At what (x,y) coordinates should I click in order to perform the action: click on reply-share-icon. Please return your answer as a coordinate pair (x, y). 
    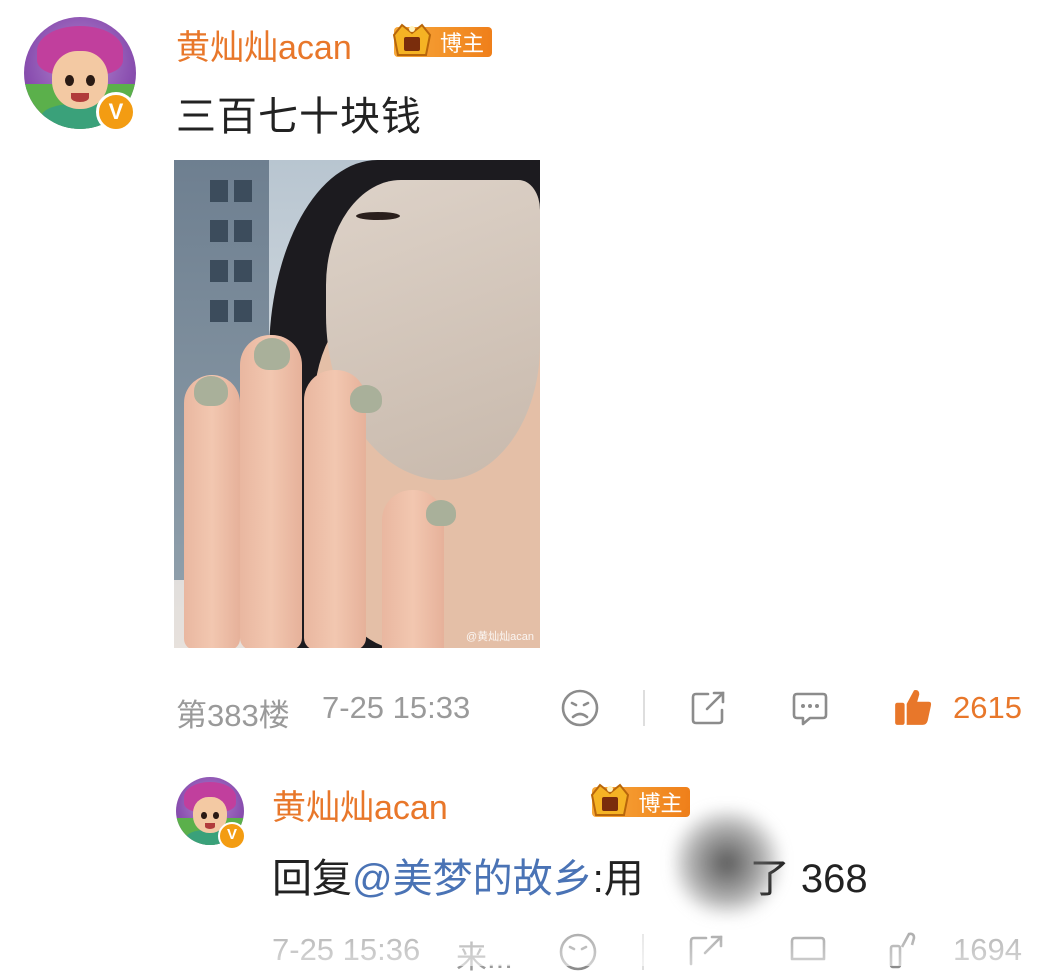
    Looking at the image, I should click on (706, 952).